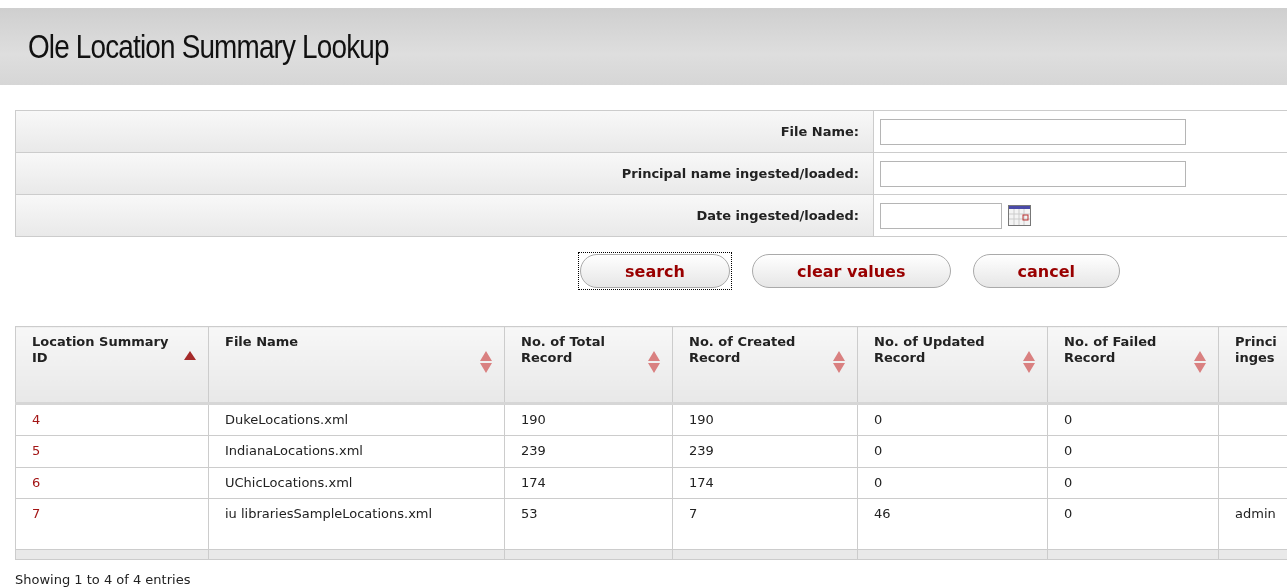 This screenshot has width=1287, height=588. Describe the element at coordinates (190, 355) in the screenshot. I see `sort-ascending-icon` at that location.